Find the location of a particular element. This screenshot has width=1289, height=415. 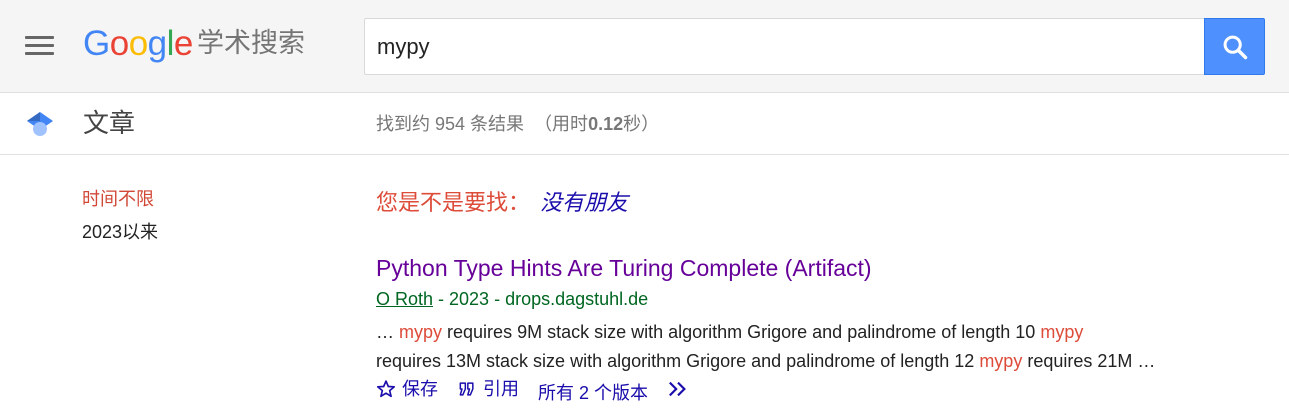

quote-icon is located at coordinates (466, 389).